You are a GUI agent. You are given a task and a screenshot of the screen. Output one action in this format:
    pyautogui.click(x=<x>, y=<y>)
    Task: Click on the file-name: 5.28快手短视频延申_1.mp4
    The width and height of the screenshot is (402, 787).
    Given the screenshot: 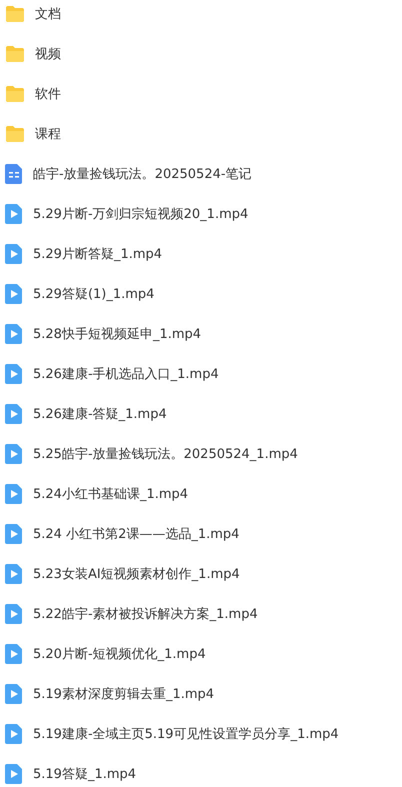 What is the action you would take?
    pyautogui.click(x=117, y=334)
    